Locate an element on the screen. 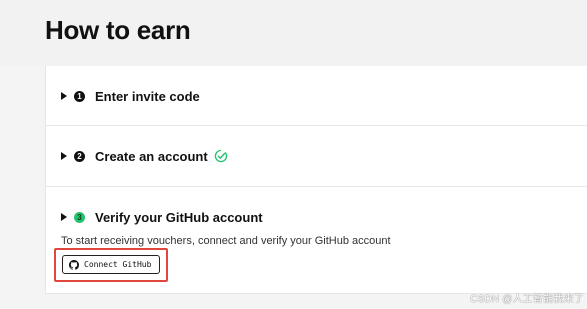 This screenshot has height=309, width=587. step-title: Enter invite code is located at coordinates (147, 96).